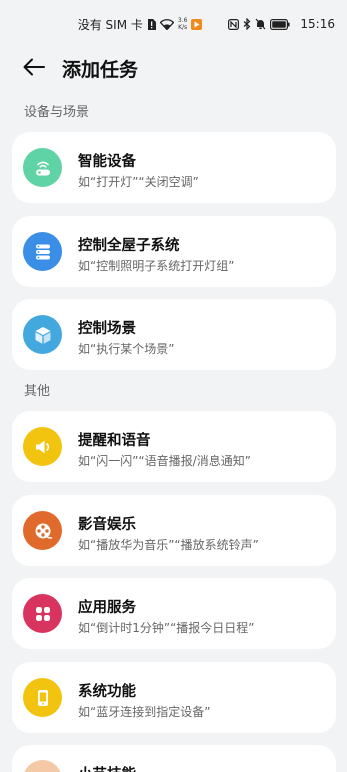 The width and height of the screenshot is (347, 772). I want to click on task-item-system-functions: 系统功能 如“蓝牙连接到指定设备”, so click(174, 697).